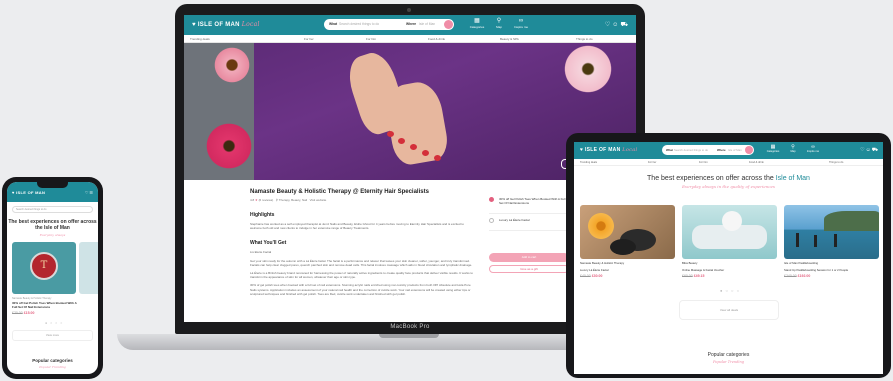  What do you see at coordinates (797, 276) in the screenshot?
I see `deal-price: £240.00 £192.00` at bounding box center [797, 276].